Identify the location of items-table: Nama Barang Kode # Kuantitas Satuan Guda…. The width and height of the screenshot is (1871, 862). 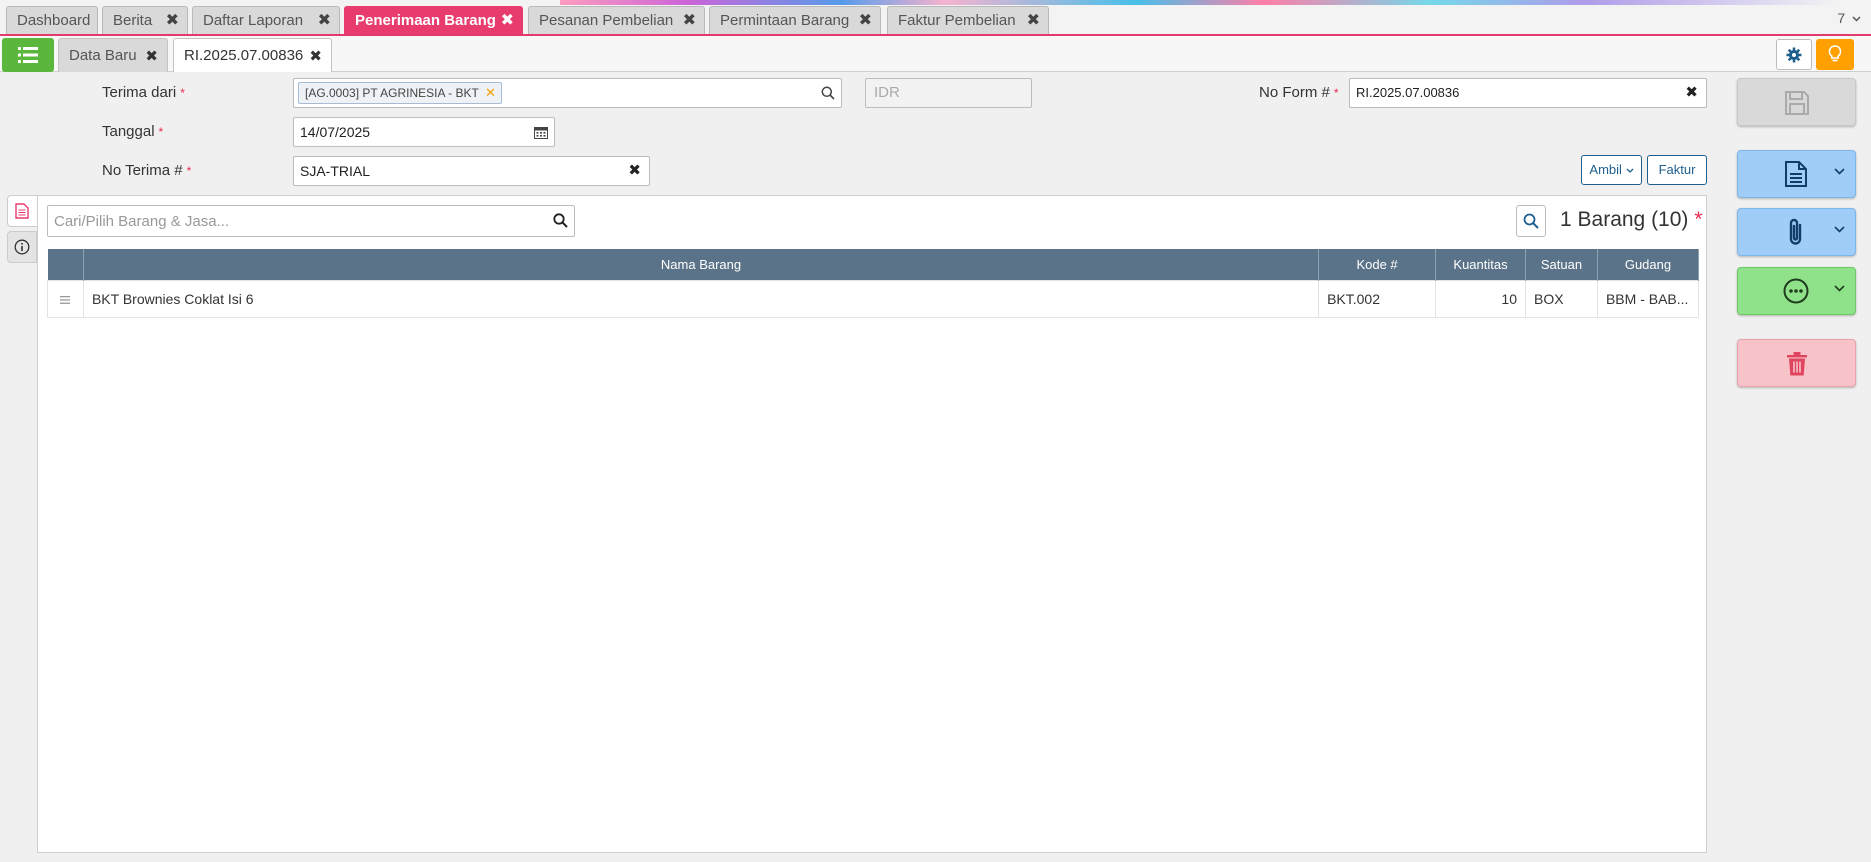
(873, 283).